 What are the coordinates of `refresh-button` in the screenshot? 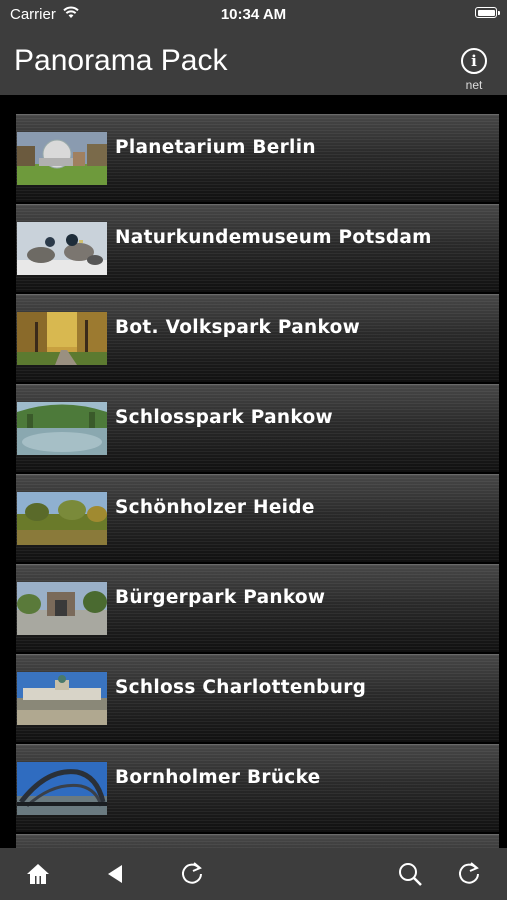 It's located at (470, 875).